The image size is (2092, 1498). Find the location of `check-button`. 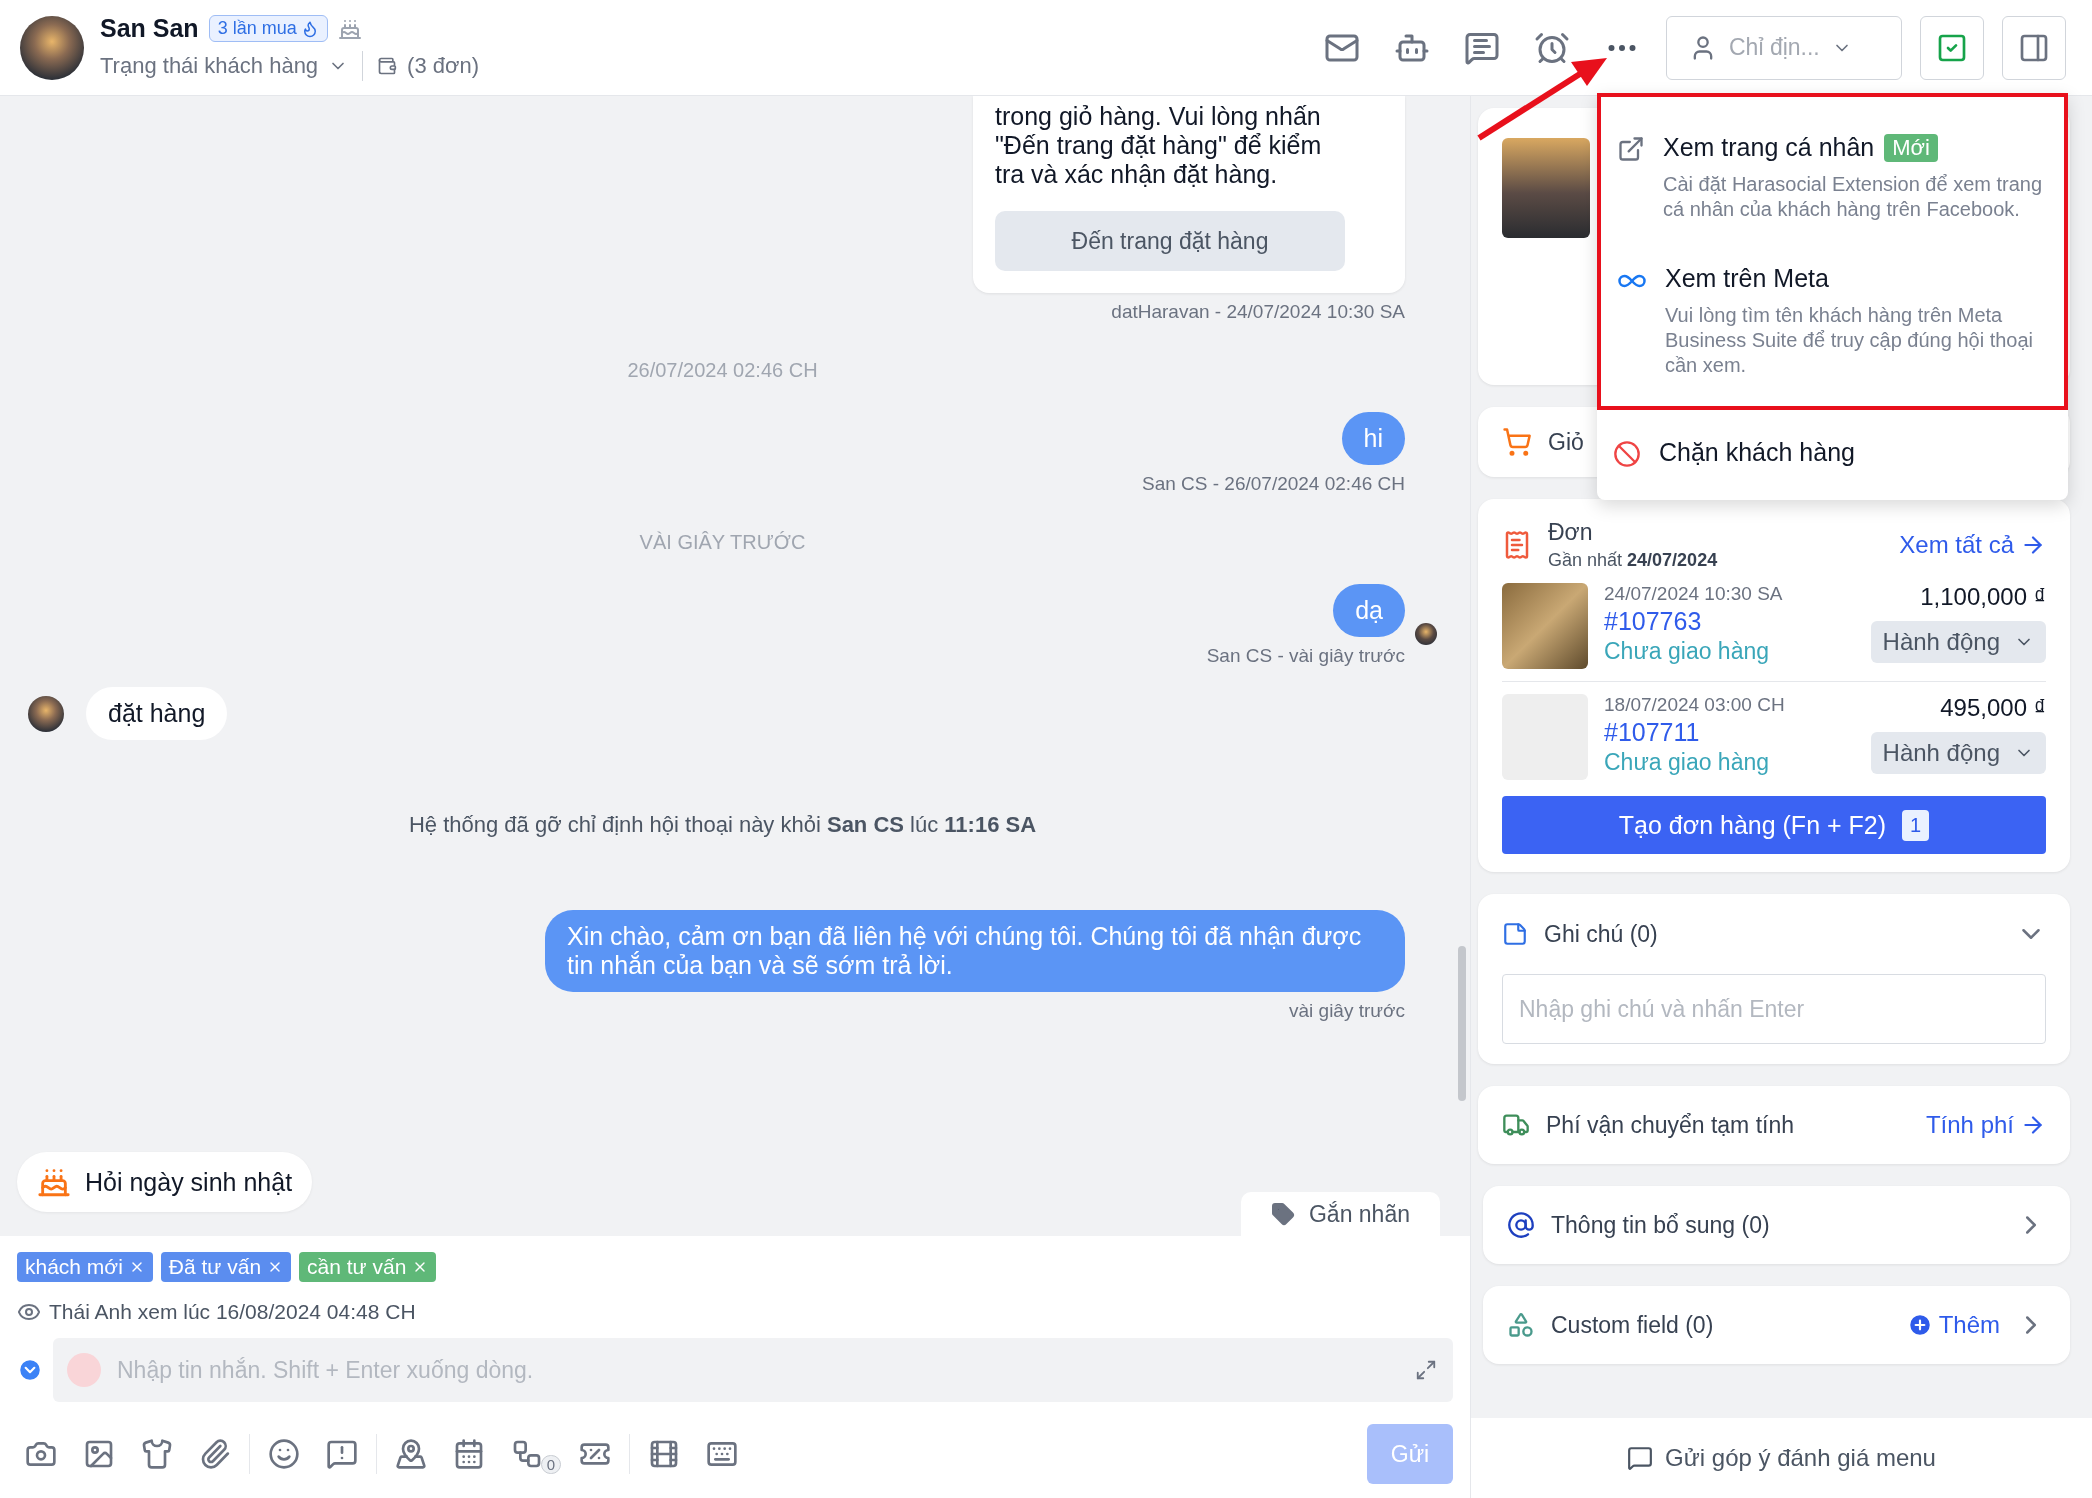

check-button is located at coordinates (1952, 47).